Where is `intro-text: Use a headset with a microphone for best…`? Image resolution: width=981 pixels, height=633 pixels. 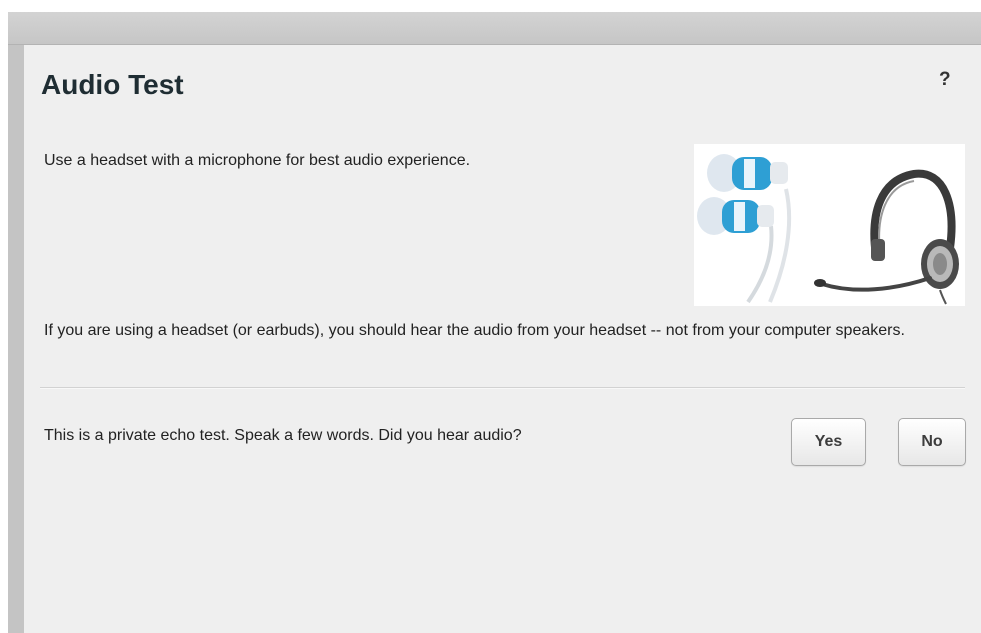
intro-text: Use a headset with a microphone for best… is located at coordinates (257, 160).